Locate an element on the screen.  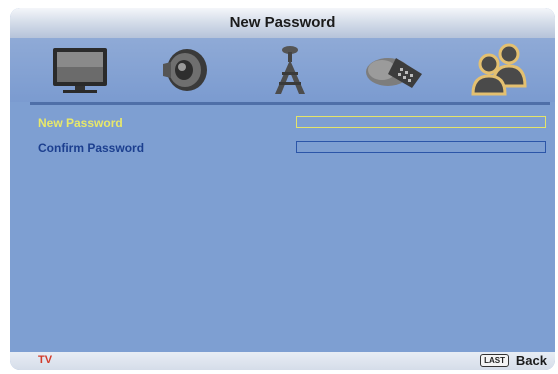
confirm-password-label: Confirm Password is located at coordinates (91, 148).